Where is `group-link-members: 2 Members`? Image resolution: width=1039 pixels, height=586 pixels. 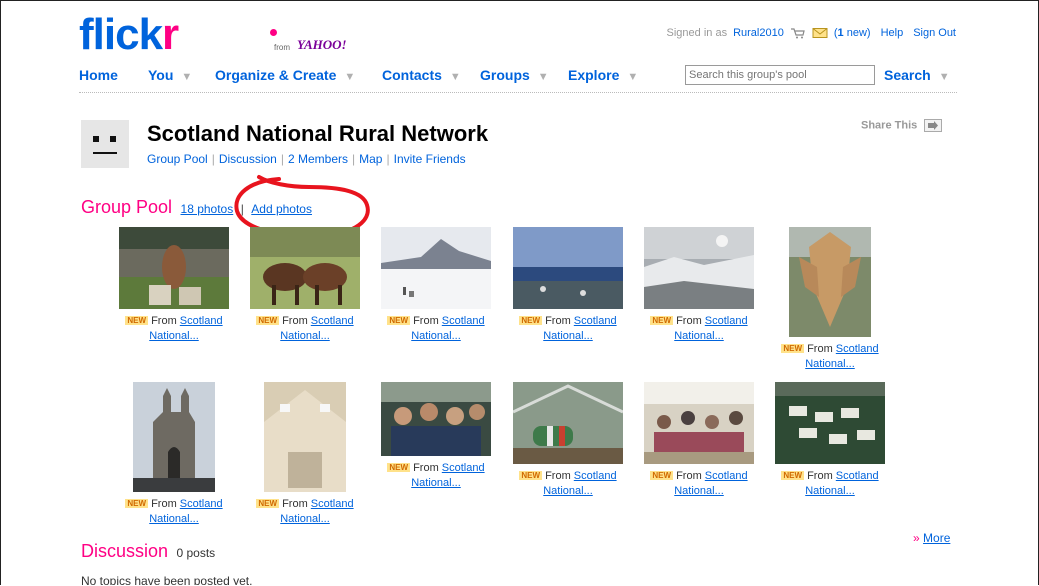
group-link-members: 2 Members is located at coordinates (318, 159).